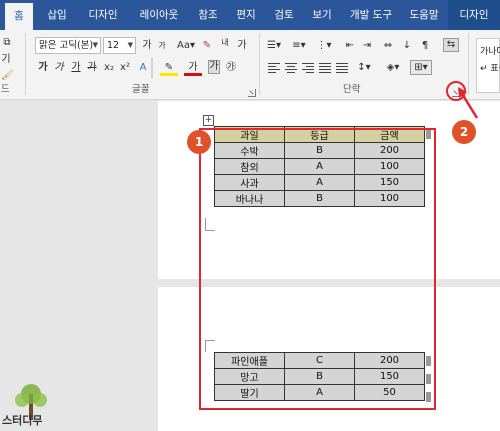  What do you see at coordinates (246, 15) in the screenshot?
I see `tab-mailings: 편지` at bounding box center [246, 15].